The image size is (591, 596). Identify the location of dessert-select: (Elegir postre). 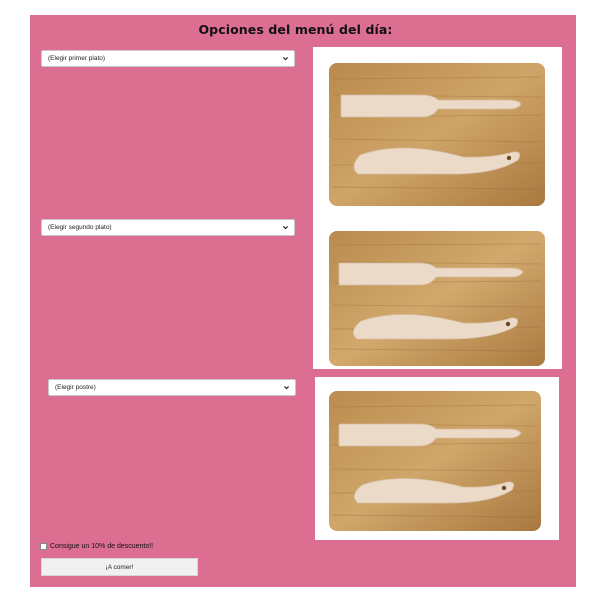
(172, 387).